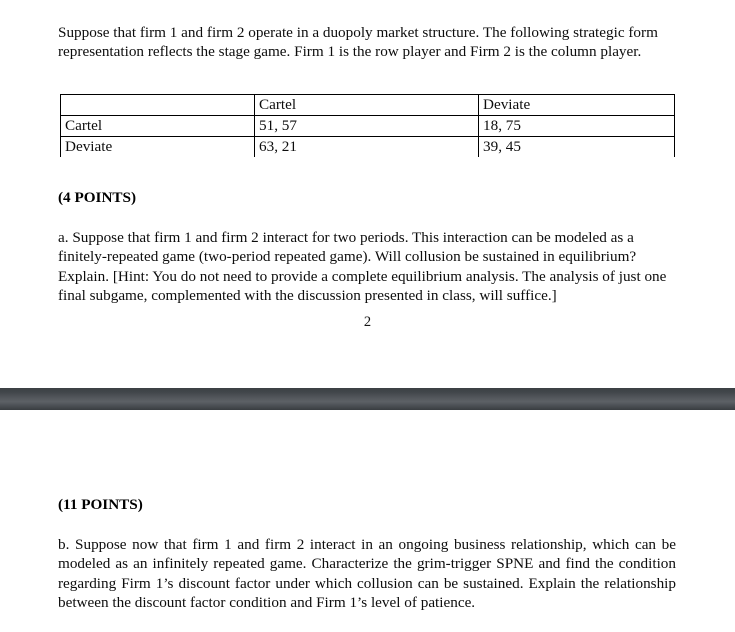  I want to click on column-header-deviate: Deviate, so click(576, 105).